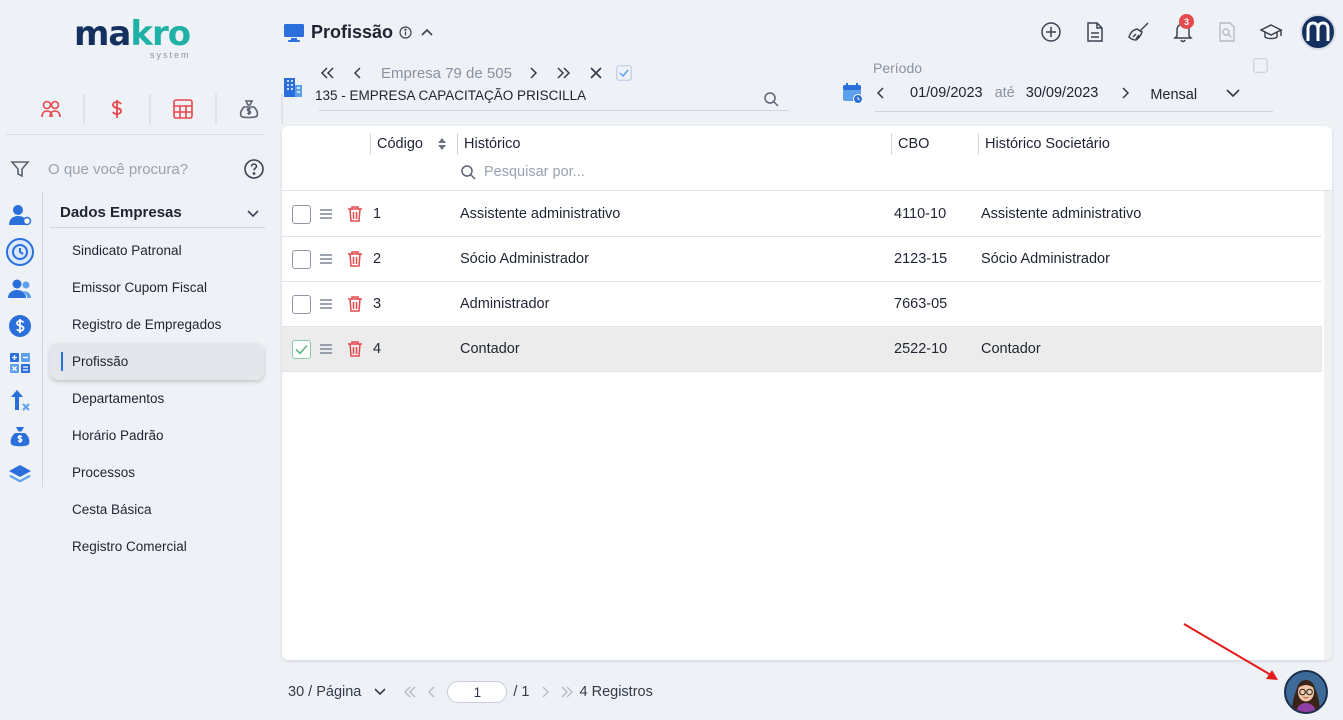 Image resolution: width=1343 pixels, height=720 pixels. What do you see at coordinates (564, 73) in the screenshot?
I see `last-company-icon` at bounding box center [564, 73].